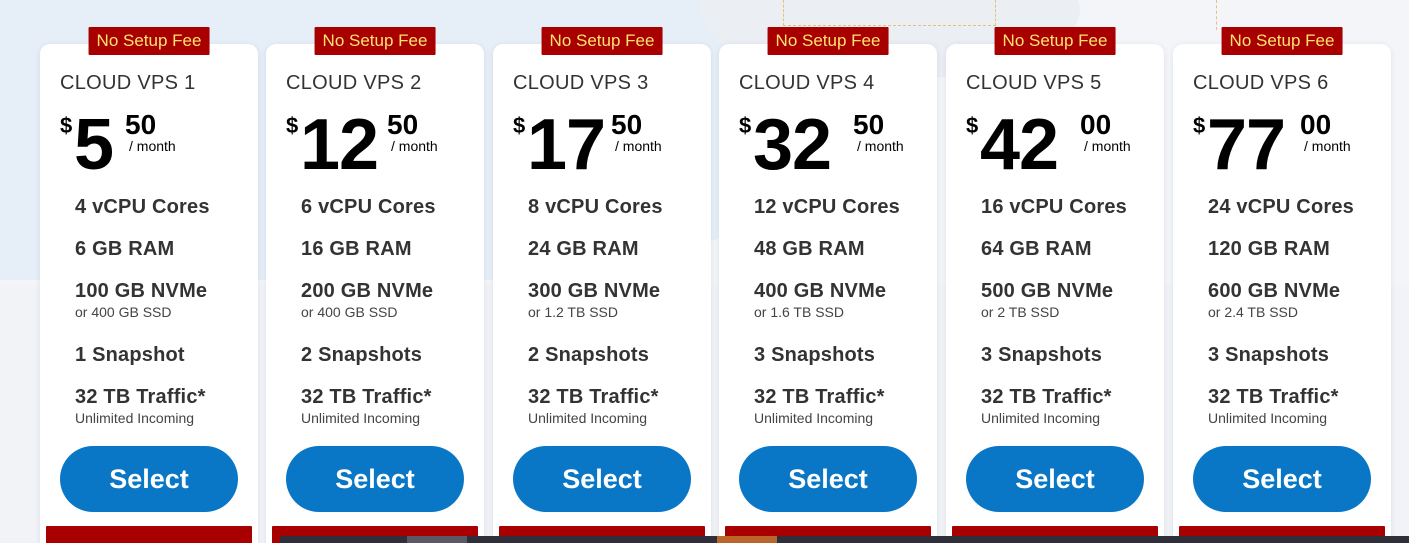 This screenshot has width=1409, height=543. I want to click on feature-ram: 48 GB RAM, so click(809, 249).